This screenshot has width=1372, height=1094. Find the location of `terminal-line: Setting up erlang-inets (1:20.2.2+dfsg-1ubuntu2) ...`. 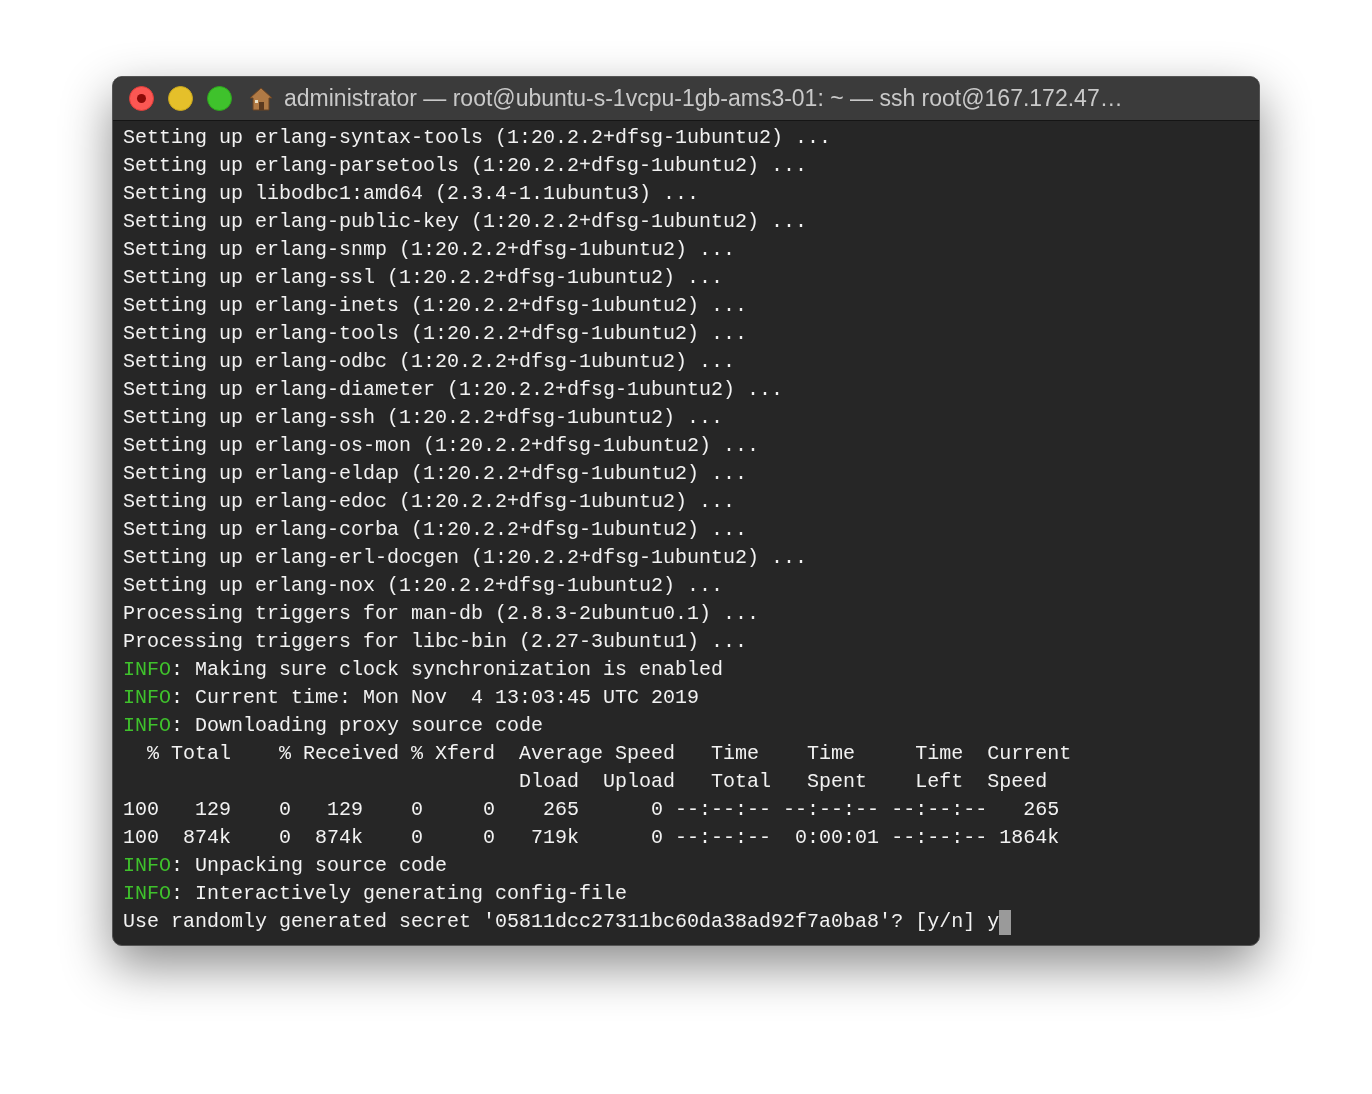

terminal-line: Setting up erlang-inets (1:20.2.2+dfsg-1ubuntu2) ... is located at coordinates (435, 306).